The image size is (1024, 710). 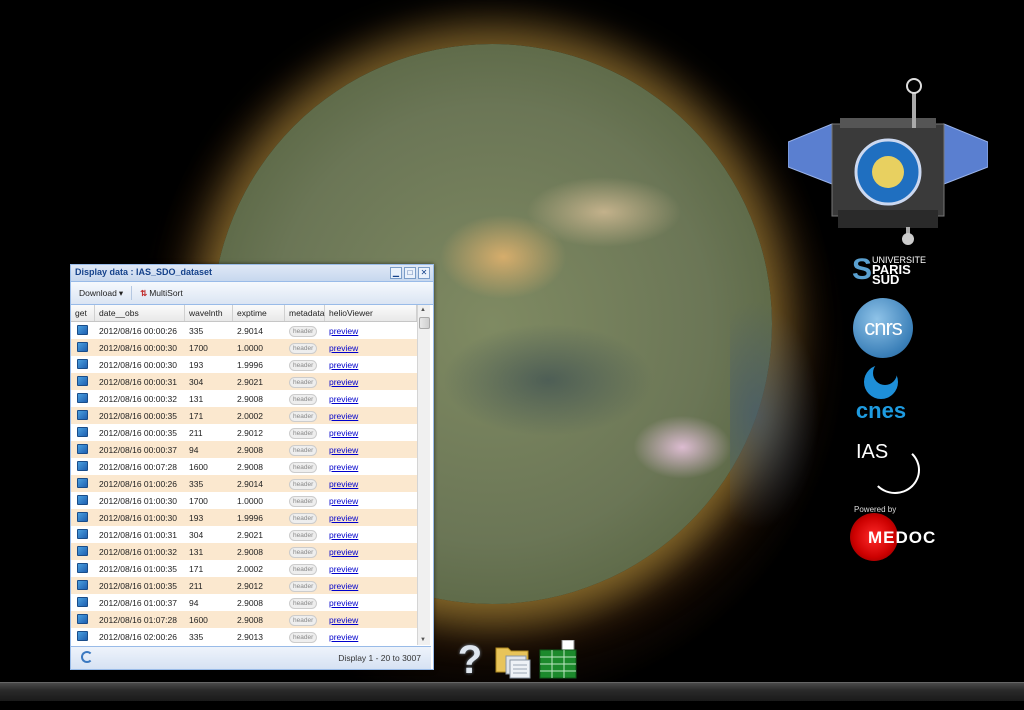 What do you see at coordinates (259, 313) in the screenshot?
I see `column-header-exptime: exptime` at bounding box center [259, 313].